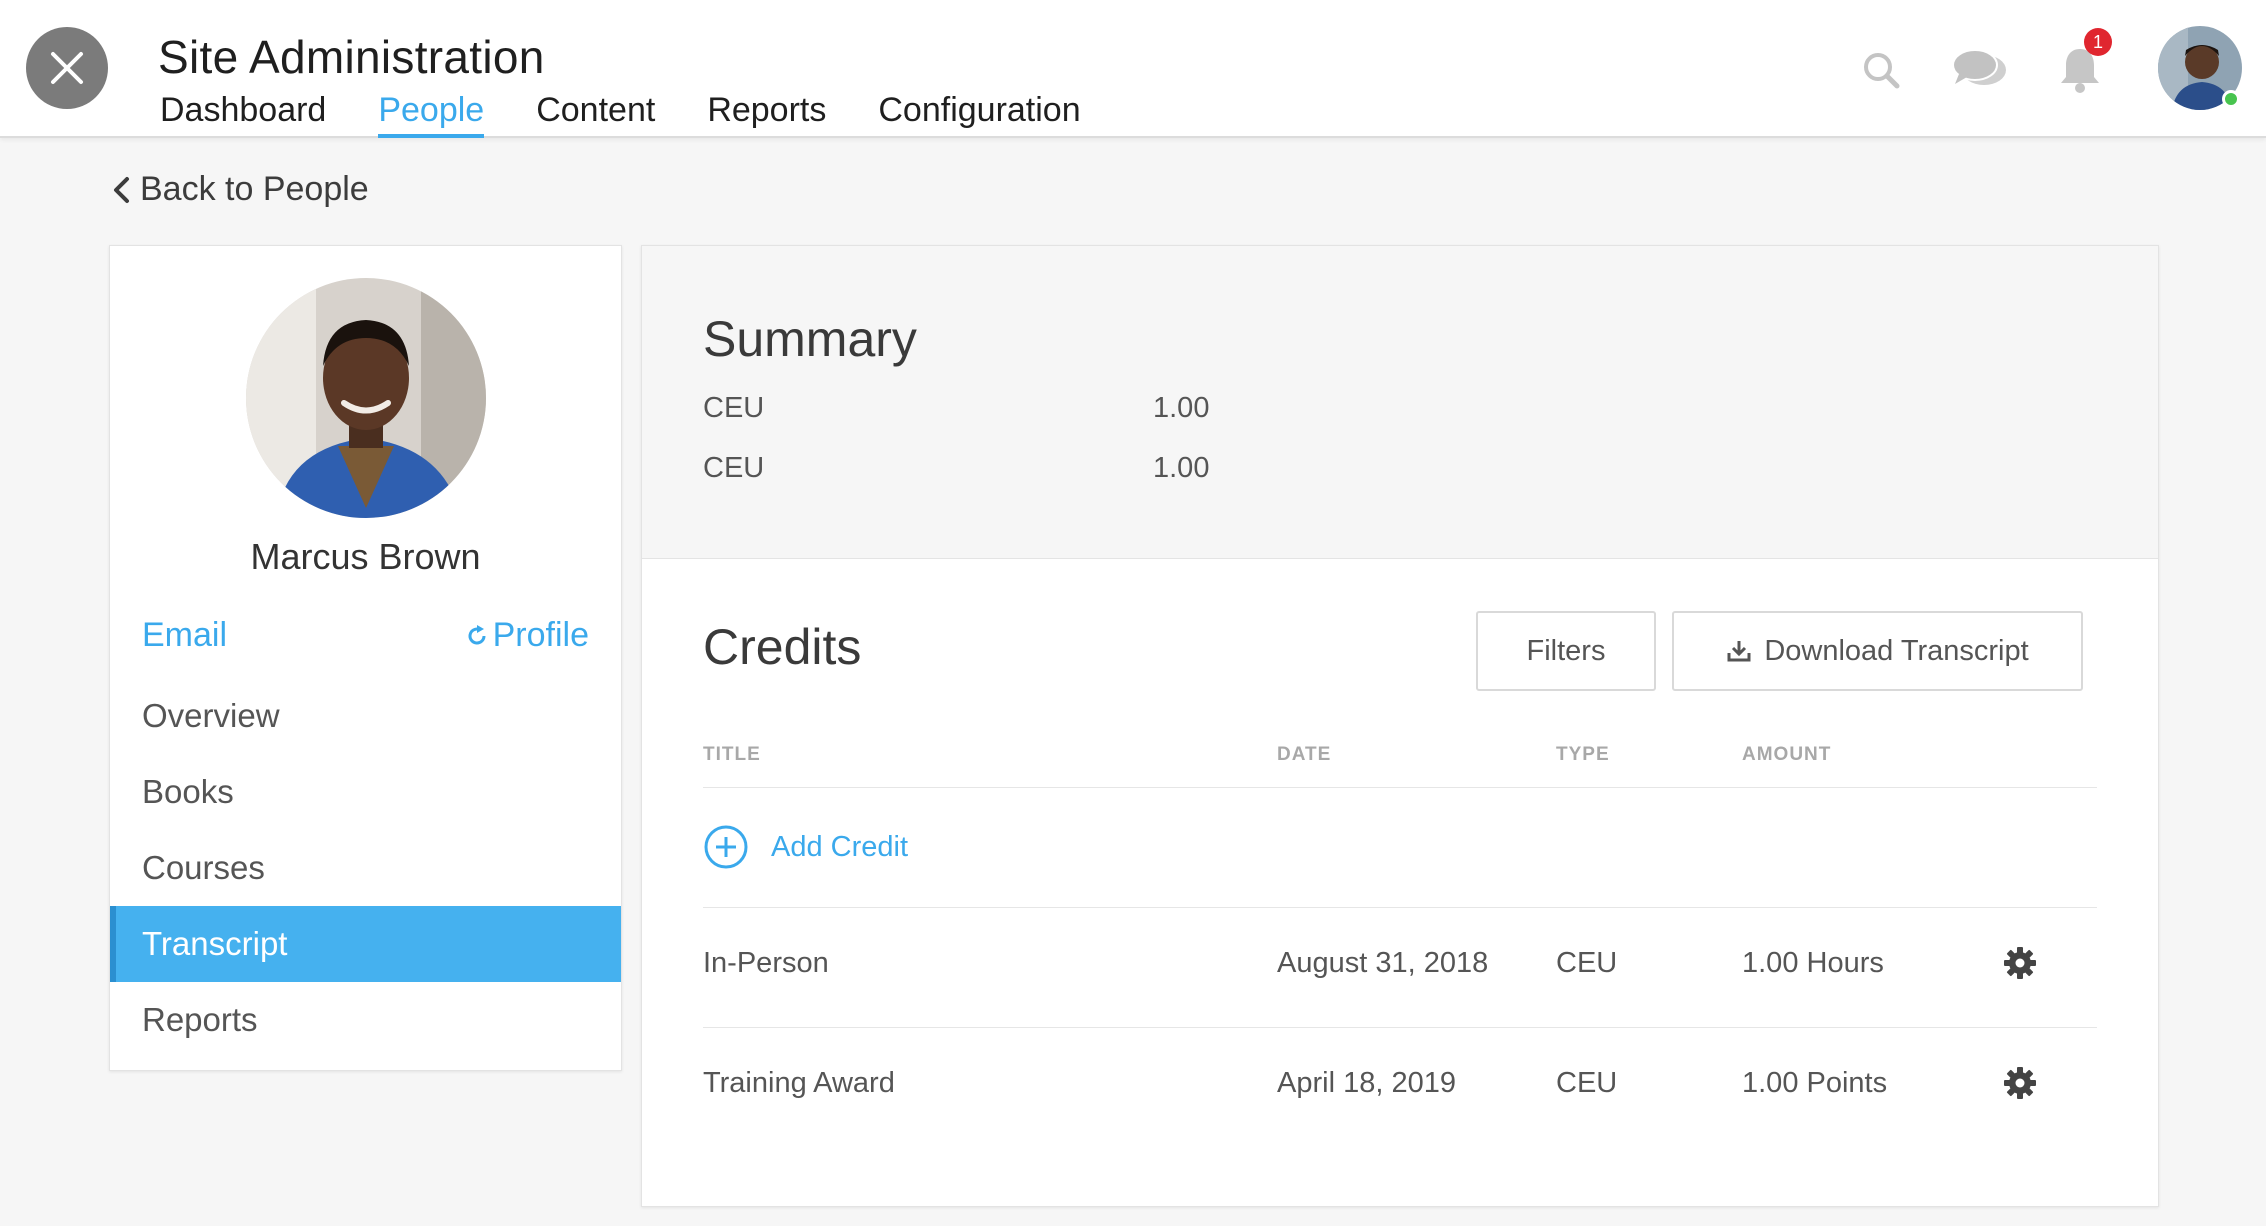 Image resolution: width=2266 pixels, height=1226 pixels. I want to click on download-transcript-label: Download Transcript, so click(1896, 650).